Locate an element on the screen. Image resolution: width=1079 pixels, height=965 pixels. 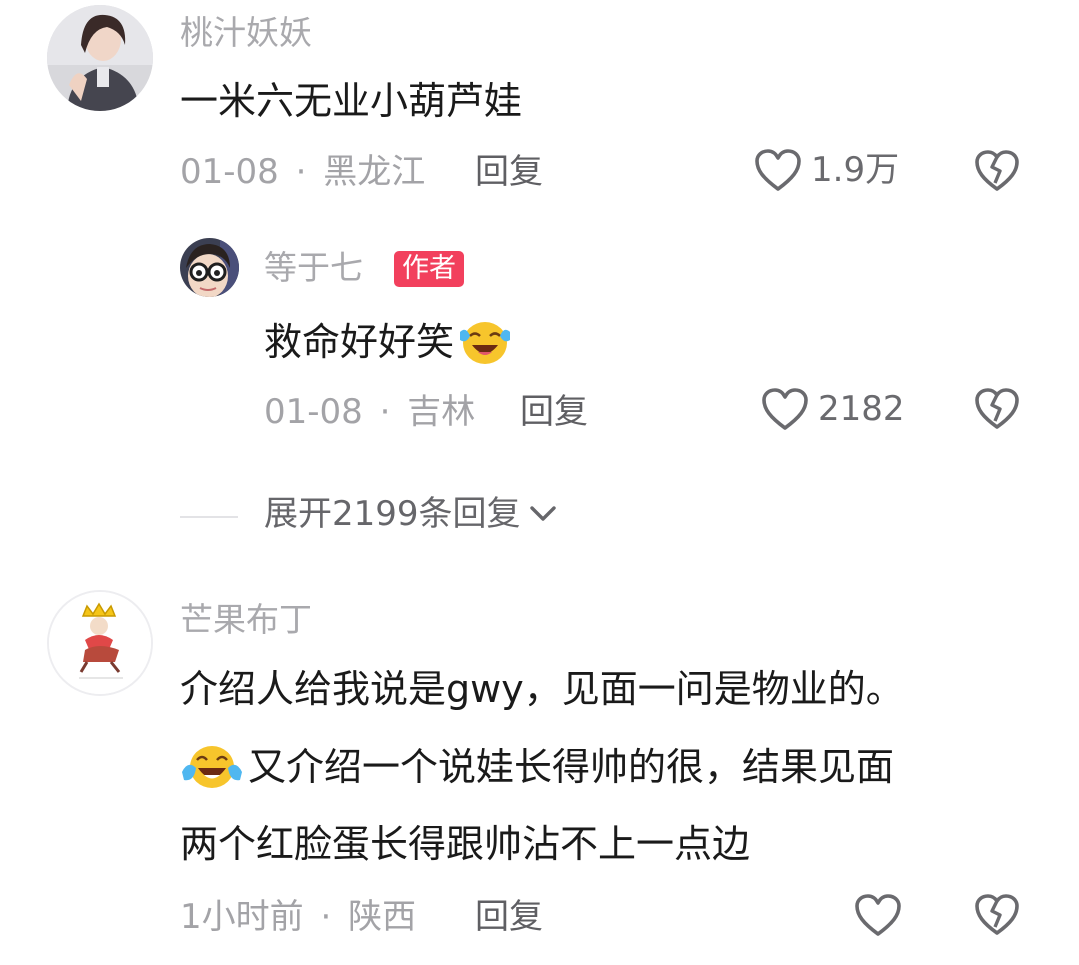
comment-date: 1小时前 is located at coordinates (242, 917).